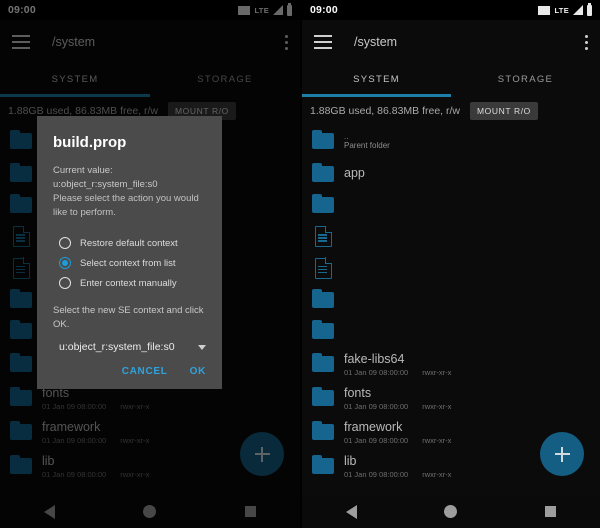 The image size is (600, 528). Describe the element at coordinates (202, 347) in the screenshot. I see `chevron-down-icon` at that location.